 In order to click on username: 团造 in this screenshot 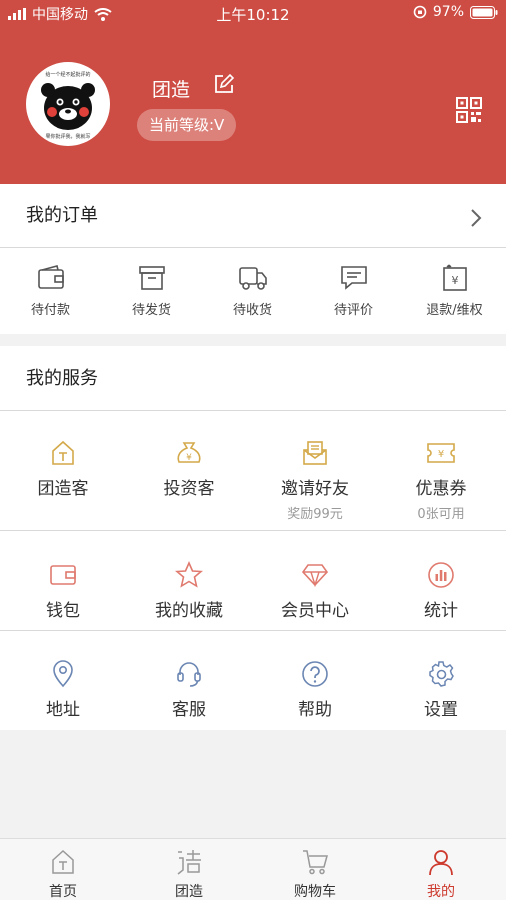, I will do `click(171, 90)`.